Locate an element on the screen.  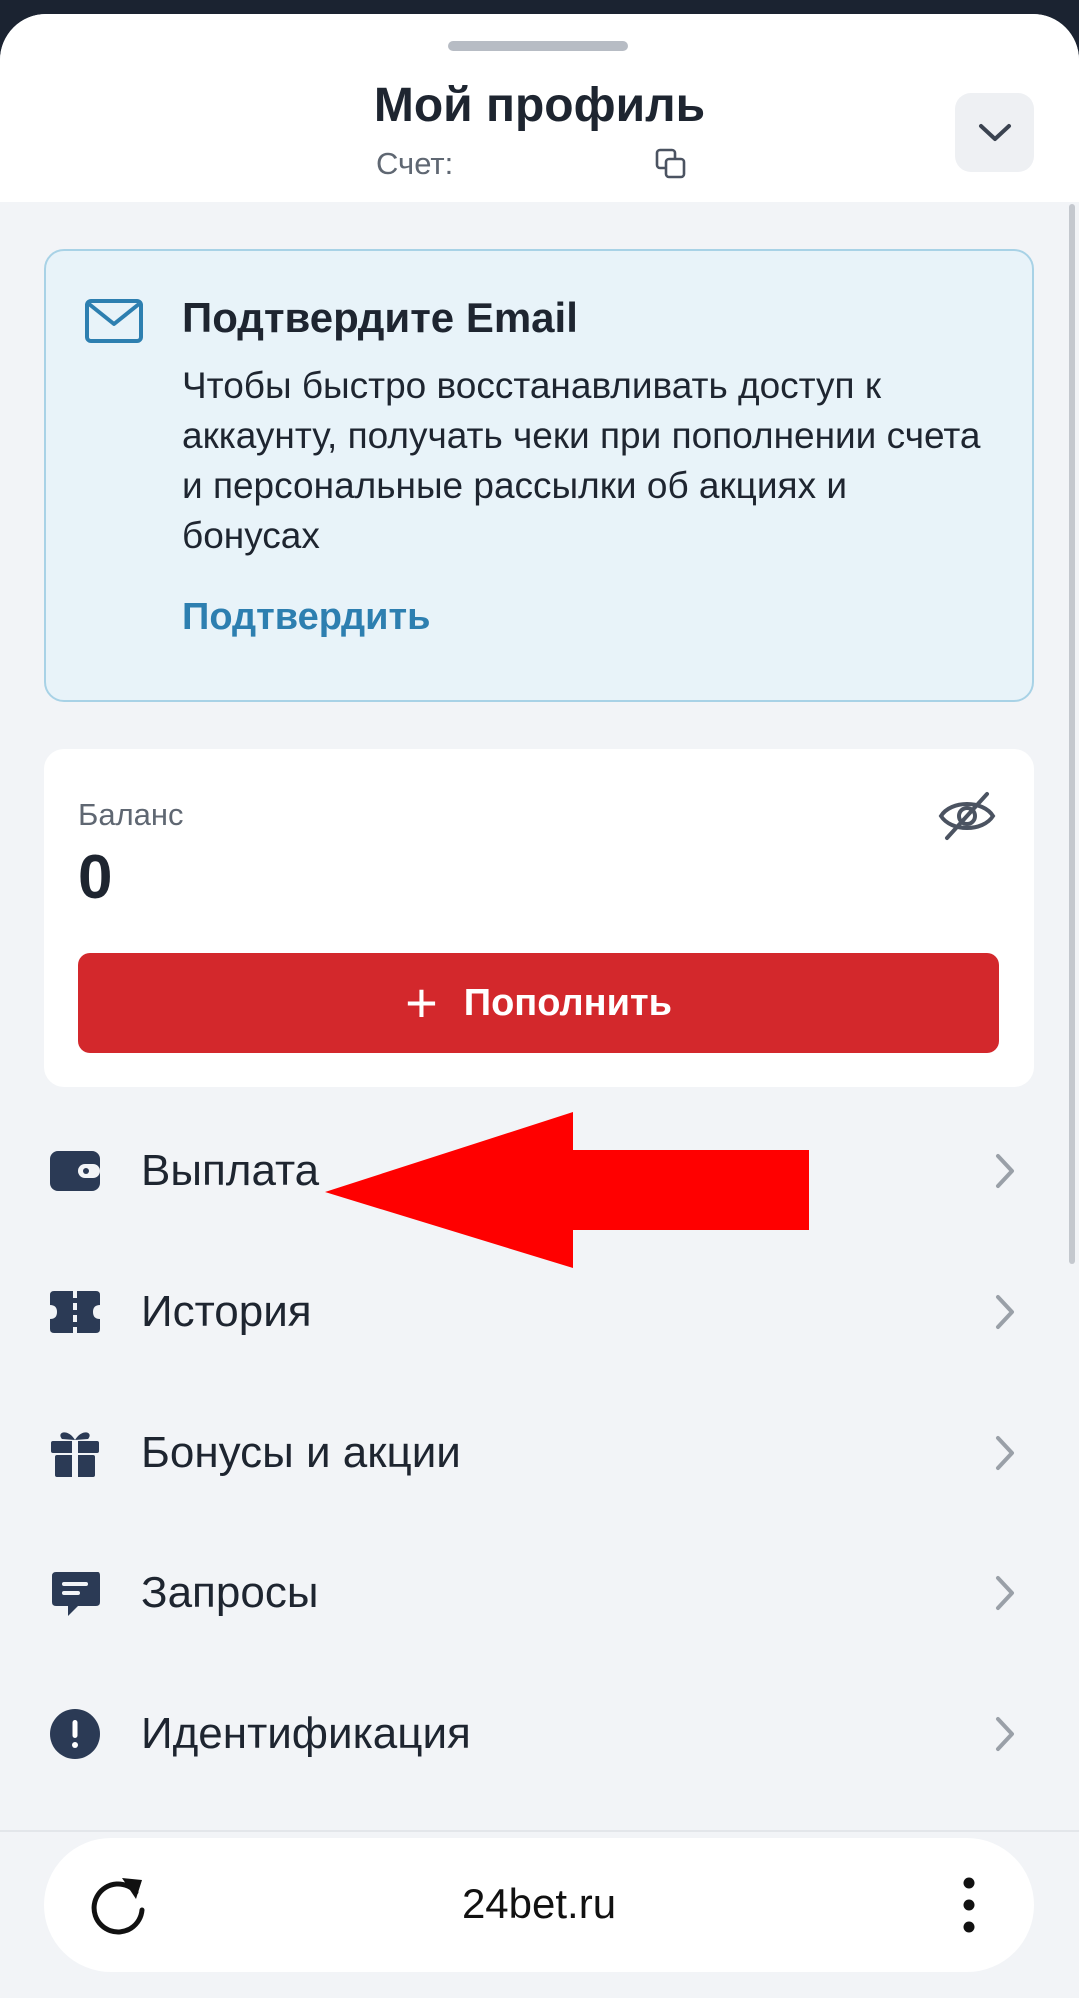
alert-icon is located at coordinates (75, 1734).